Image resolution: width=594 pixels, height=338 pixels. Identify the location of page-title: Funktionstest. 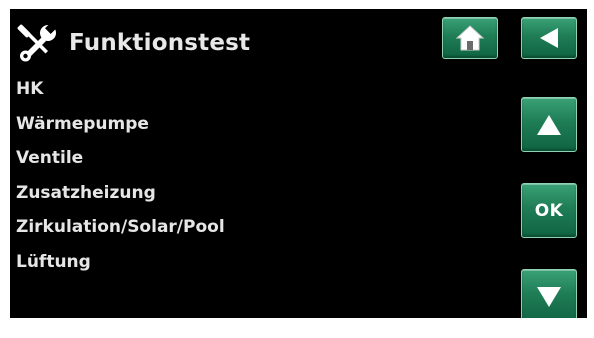
(160, 43).